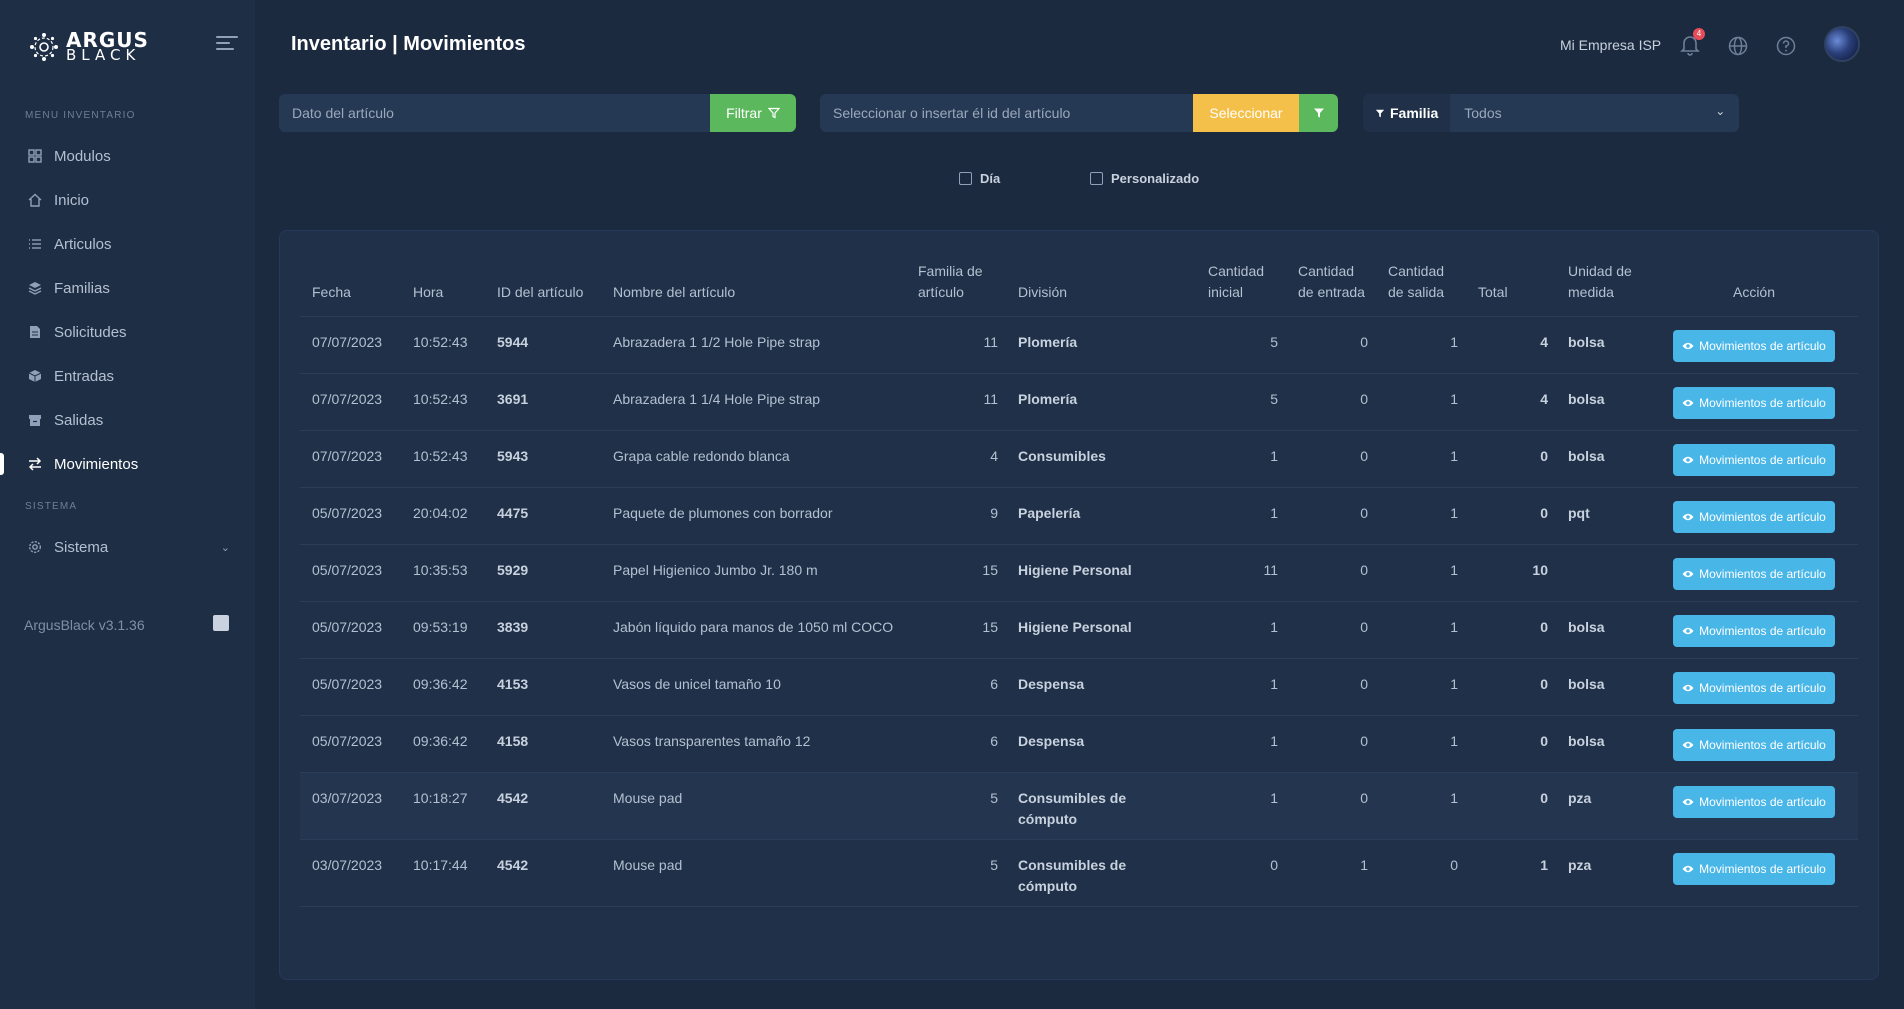  What do you see at coordinates (127, 420) in the screenshot?
I see `sidebar-item-salidas: Salidas` at bounding box center [127, 420].